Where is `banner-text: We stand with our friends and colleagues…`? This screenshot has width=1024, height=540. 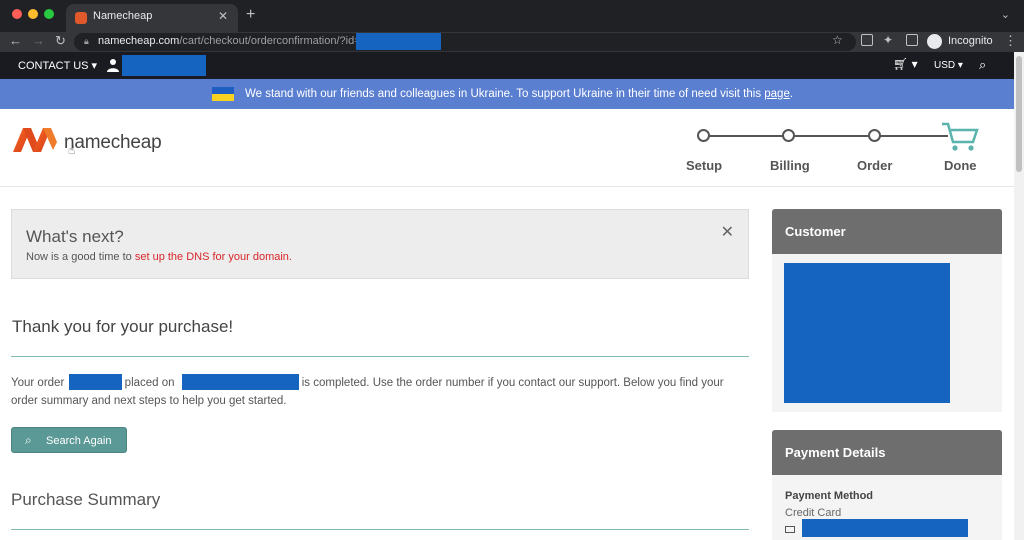
banner-text: We stand with our friends and colleagues… is located at coordinates (519, 94).